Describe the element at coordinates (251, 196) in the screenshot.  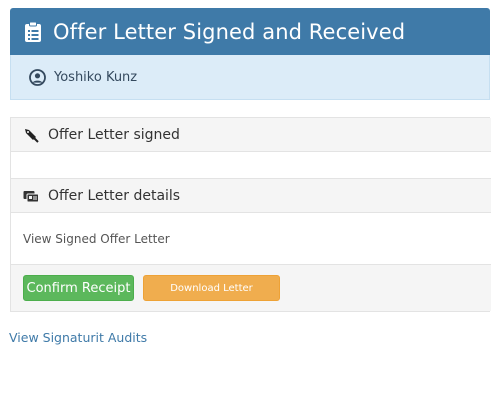
I see `details-section-header: Offer Letter details` at that location.